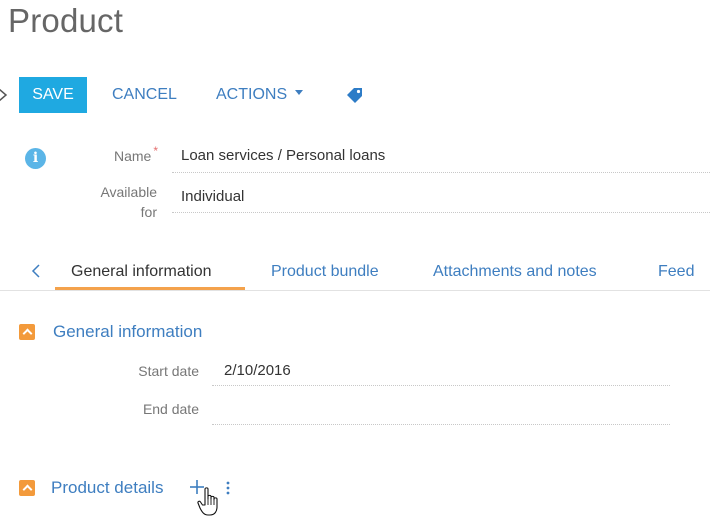  What do you see at coordinates (150, 288) in the screenshot?
I see `active-tab-indicator` at bounding box center [150, 288].